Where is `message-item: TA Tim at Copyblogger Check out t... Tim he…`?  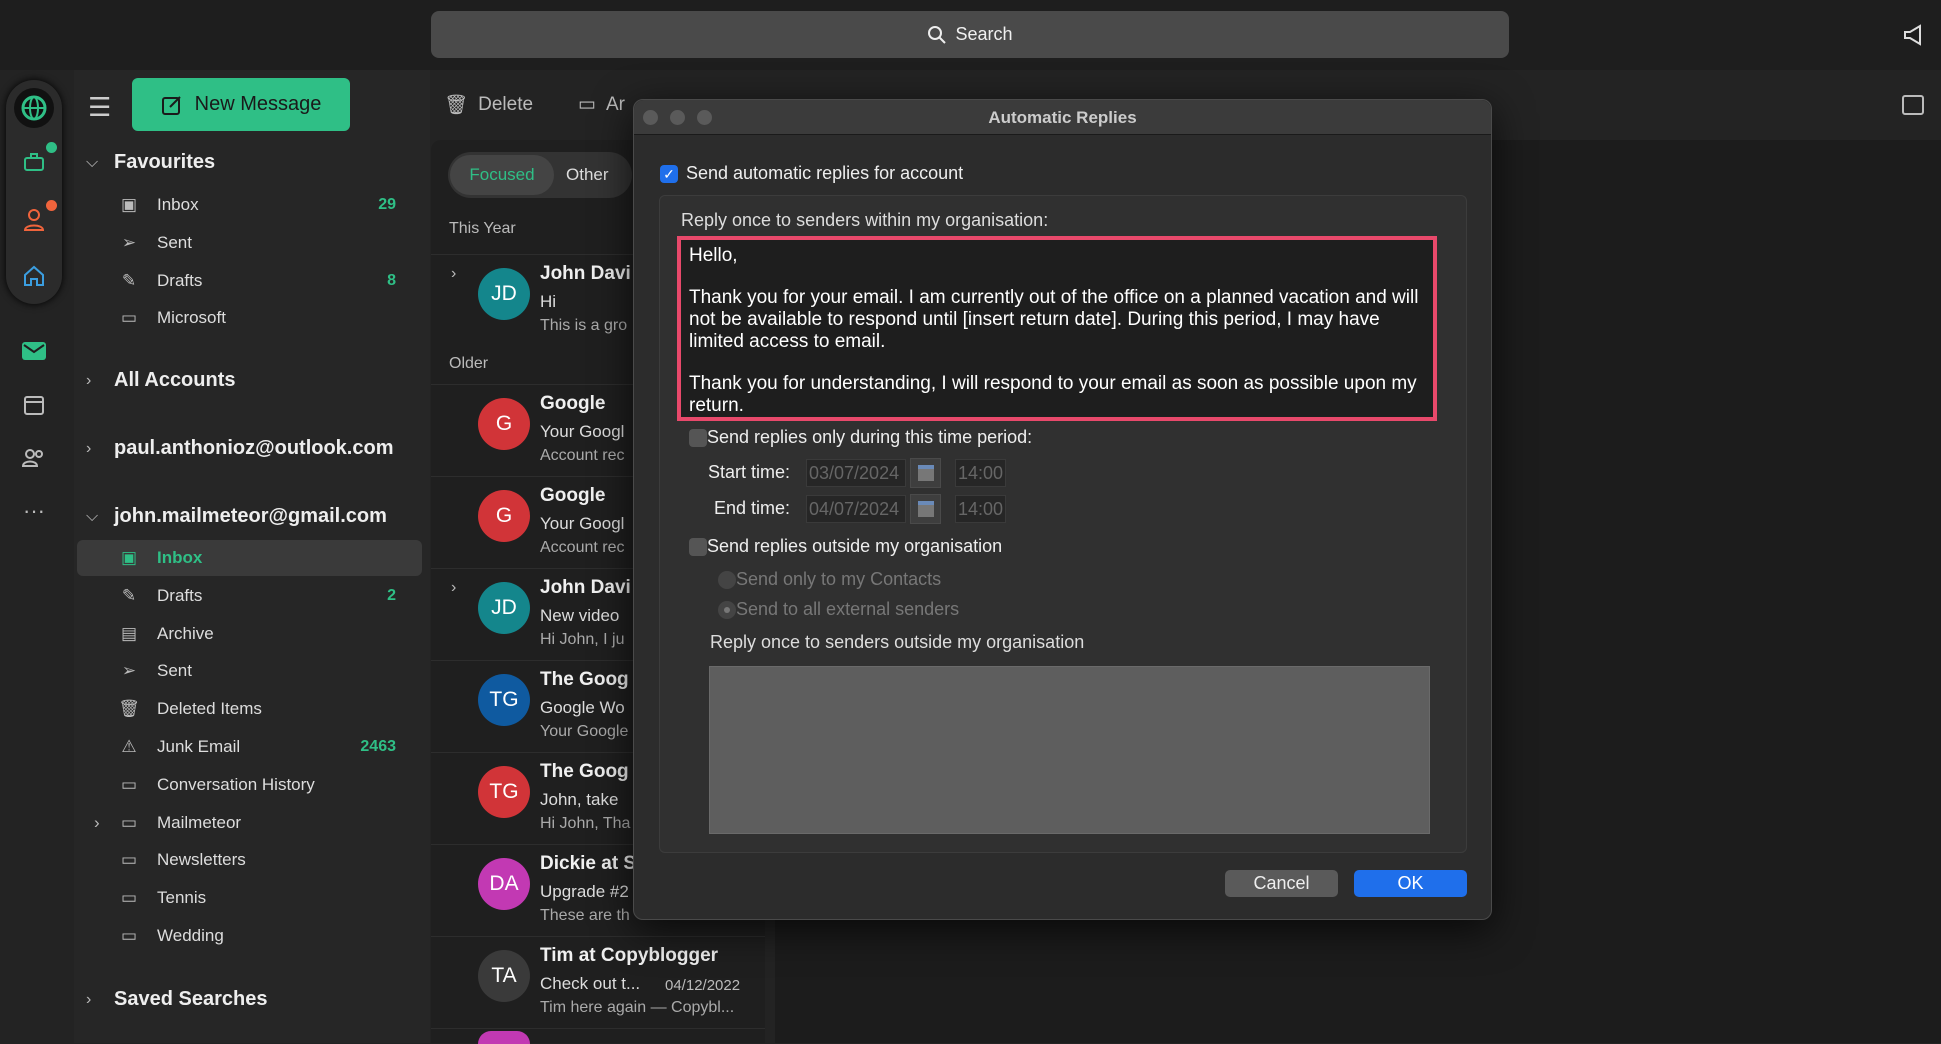 message-item: TA Tim at Copyblogger Check out t... Tim he… is located at coordinates (598, 981).